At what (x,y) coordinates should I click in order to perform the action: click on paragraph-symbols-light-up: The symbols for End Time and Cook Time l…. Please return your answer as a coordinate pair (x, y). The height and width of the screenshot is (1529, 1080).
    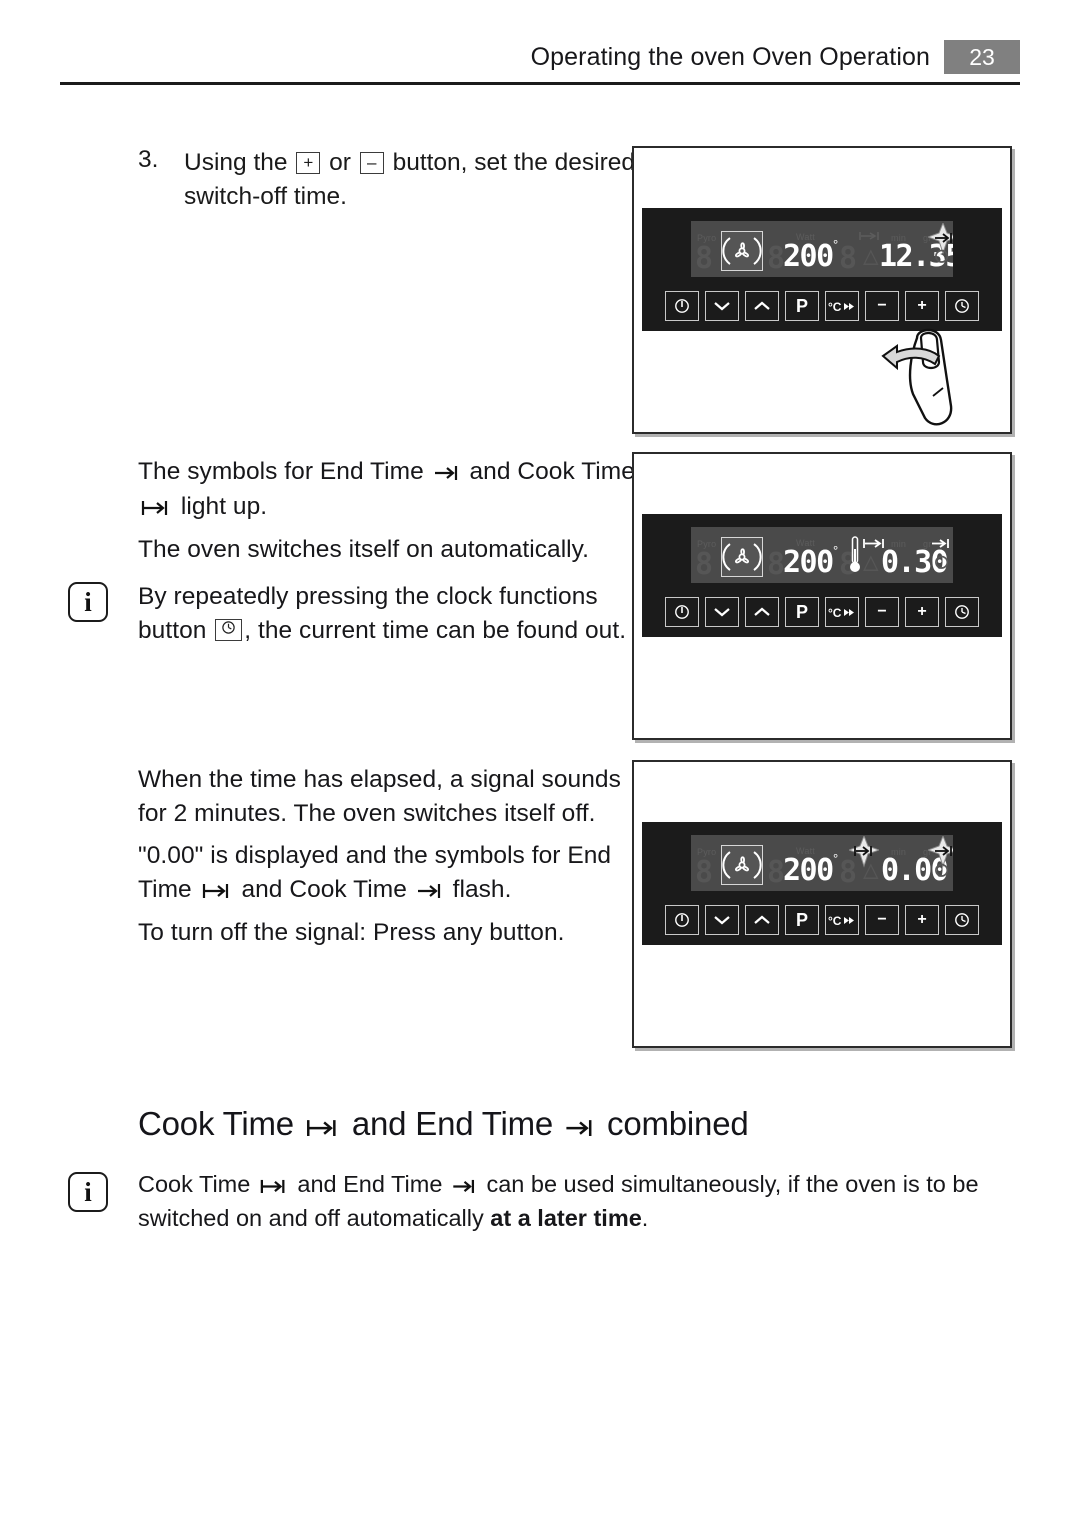
    Looking at the image, I should click on (390, 511).